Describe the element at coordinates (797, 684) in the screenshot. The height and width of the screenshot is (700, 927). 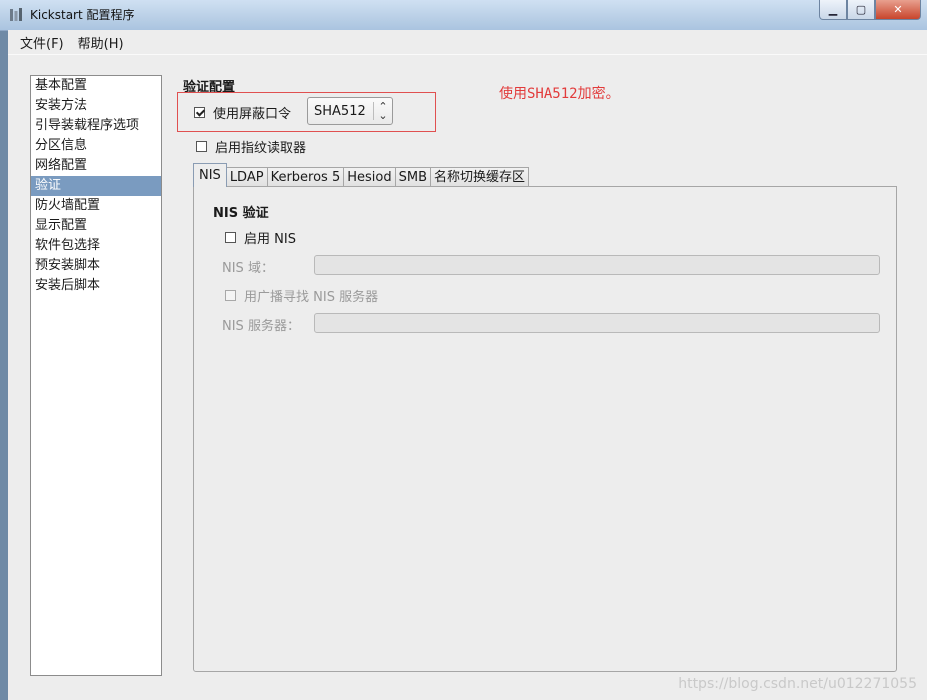
I see `watermark-text: https://blog.csdn.net/u012271055` at that location.